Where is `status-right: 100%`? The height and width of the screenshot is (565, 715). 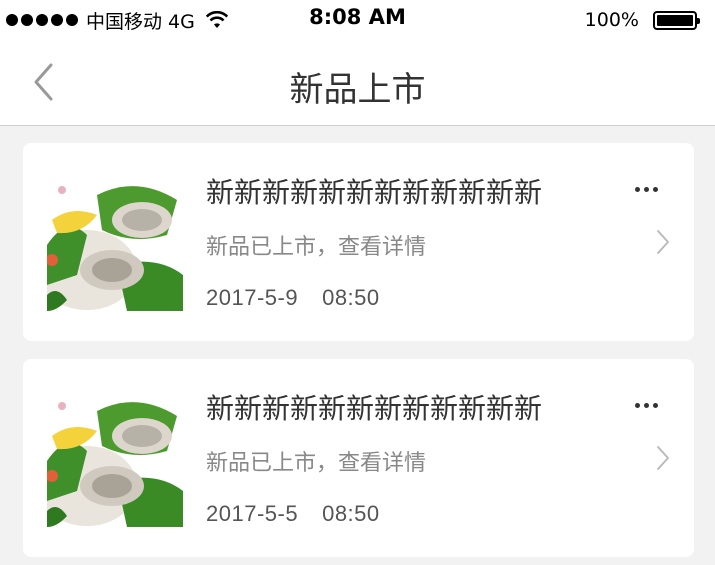 status-right: 100% is located at coordinates (642, 20).